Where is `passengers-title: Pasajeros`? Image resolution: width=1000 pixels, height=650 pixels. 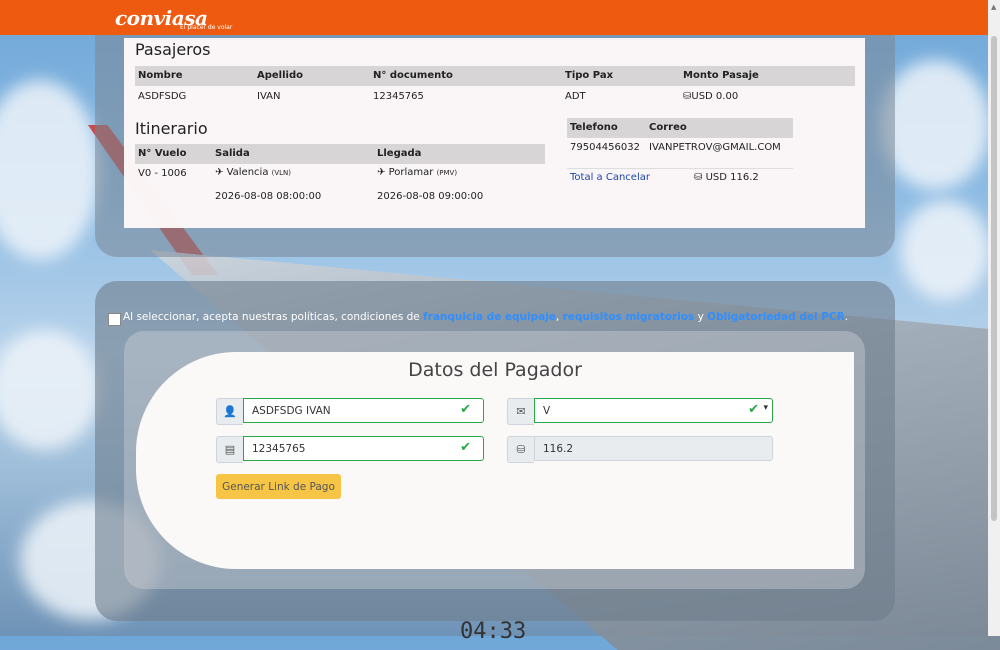
passengers-title: Pasajeros is located at coordinates (173, 49).